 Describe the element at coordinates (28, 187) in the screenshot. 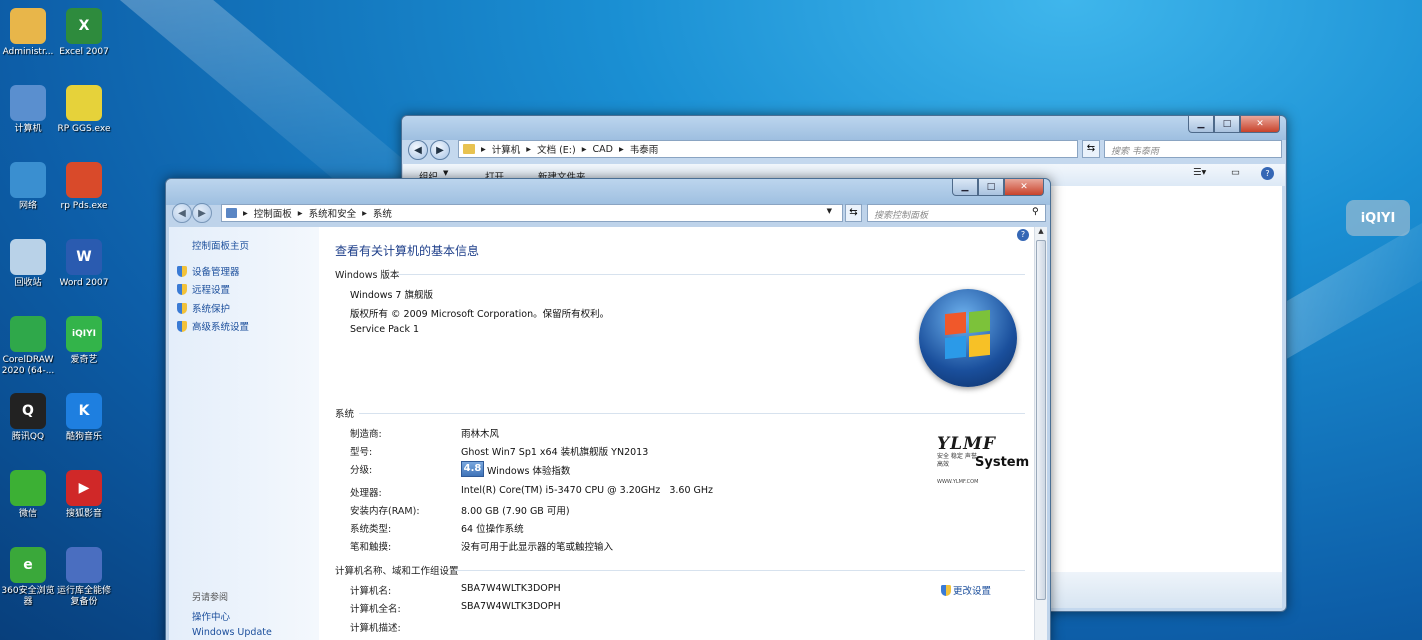

I see `desktop-icon: 网络` at that location.